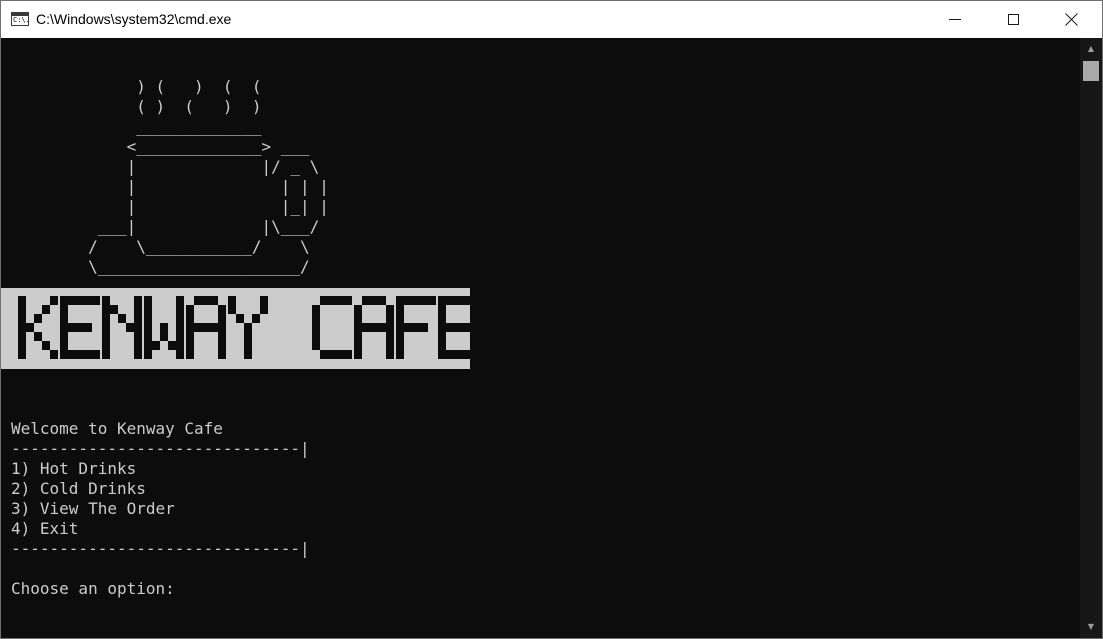 This screenshot has height=639, width=1103. What do you see at coordinates (45, 528) in the screenshot?
I see `menu-option: 4) Exit` at bounding box center [45, 528].